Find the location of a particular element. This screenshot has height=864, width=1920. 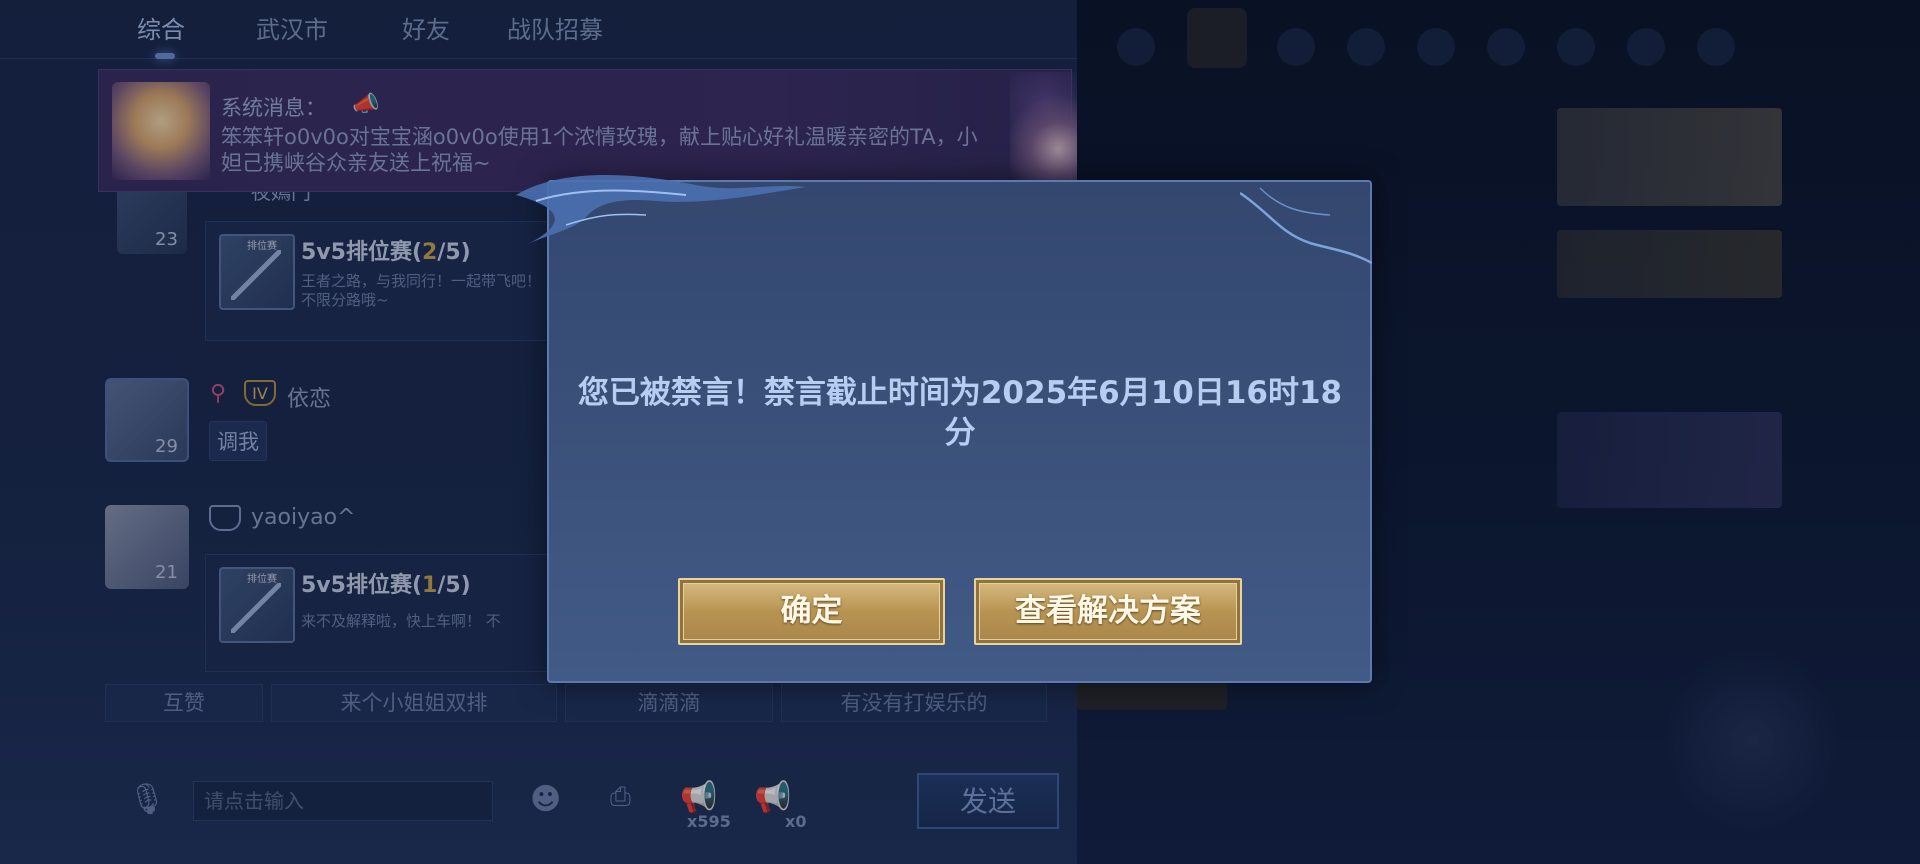

confirm-button: 确定 is located at coordinates (811, 611).